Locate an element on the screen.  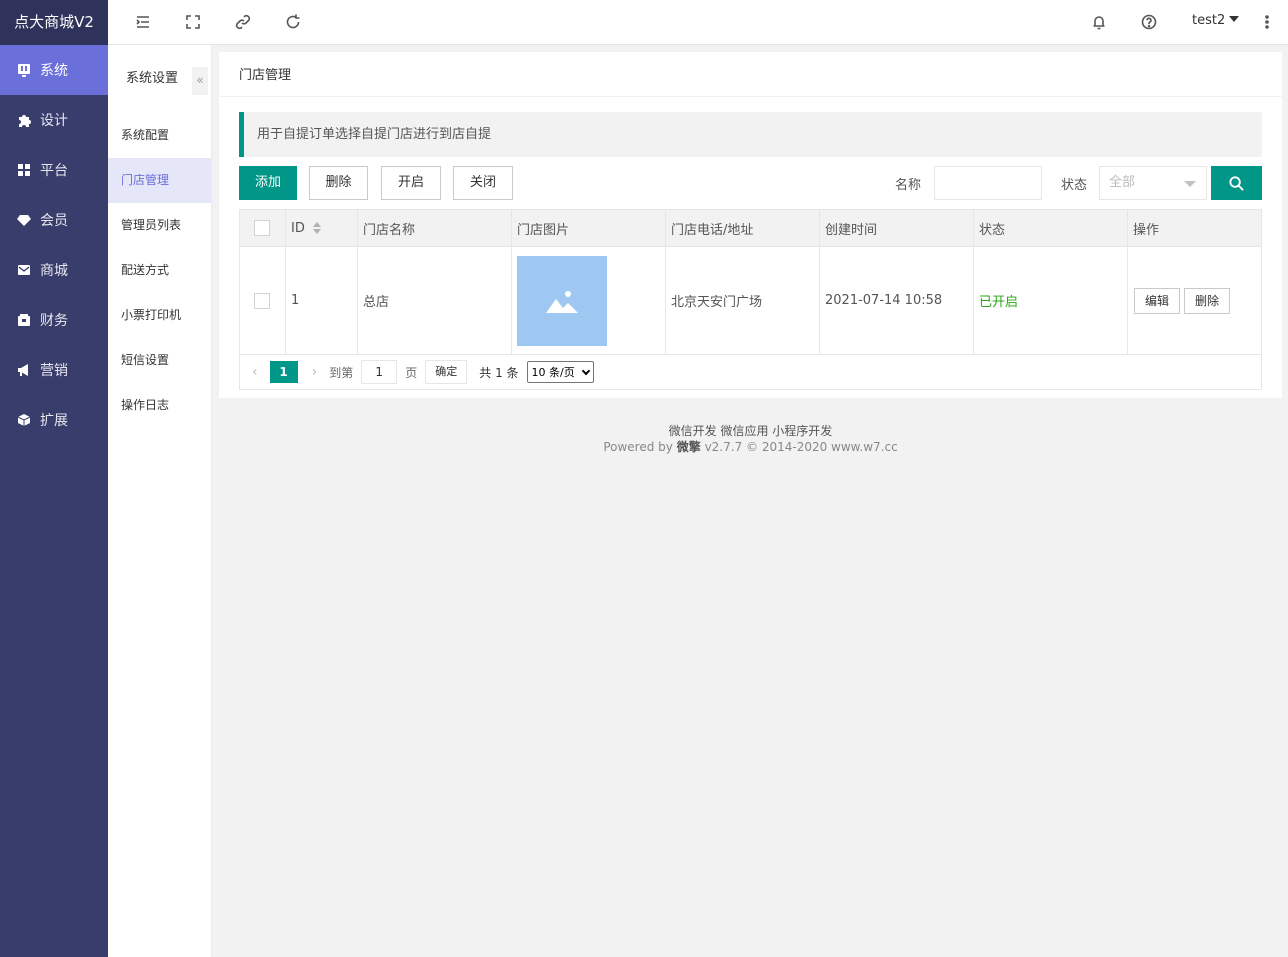
header-status: 状态 is located at coordinates (1051, 228).